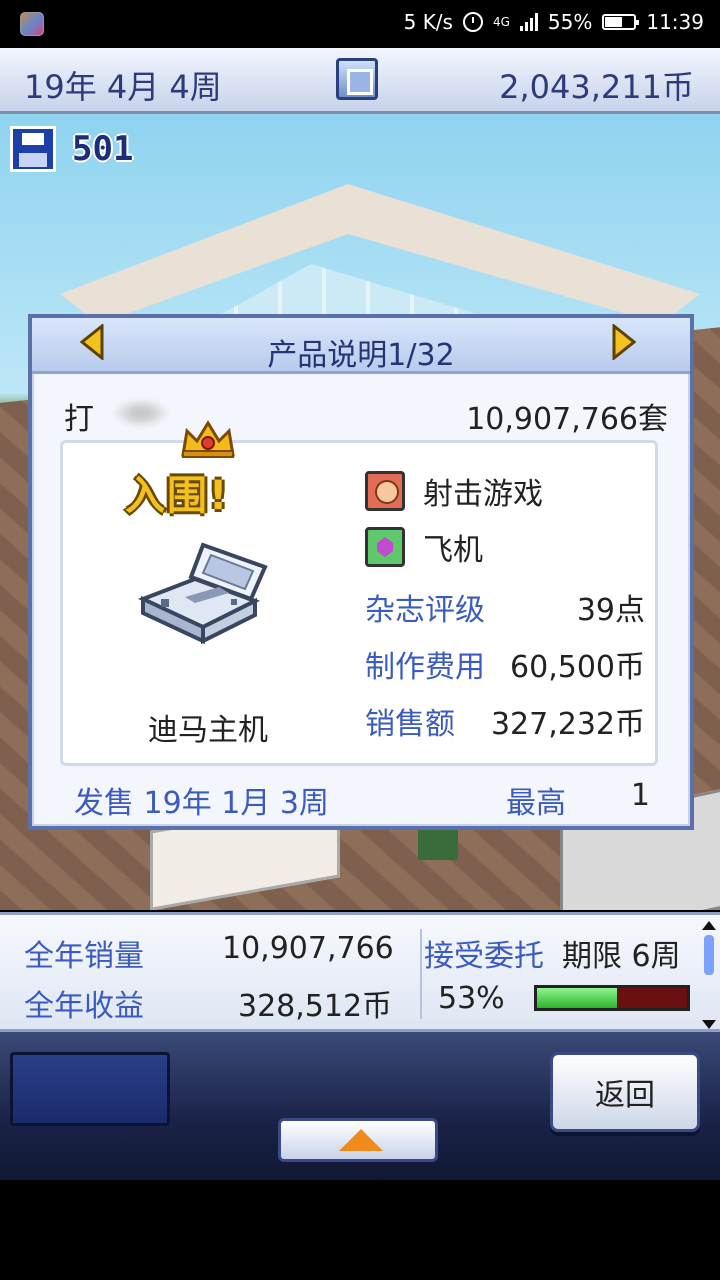  I want to click on empty-slot-button, so click(90, 1089).